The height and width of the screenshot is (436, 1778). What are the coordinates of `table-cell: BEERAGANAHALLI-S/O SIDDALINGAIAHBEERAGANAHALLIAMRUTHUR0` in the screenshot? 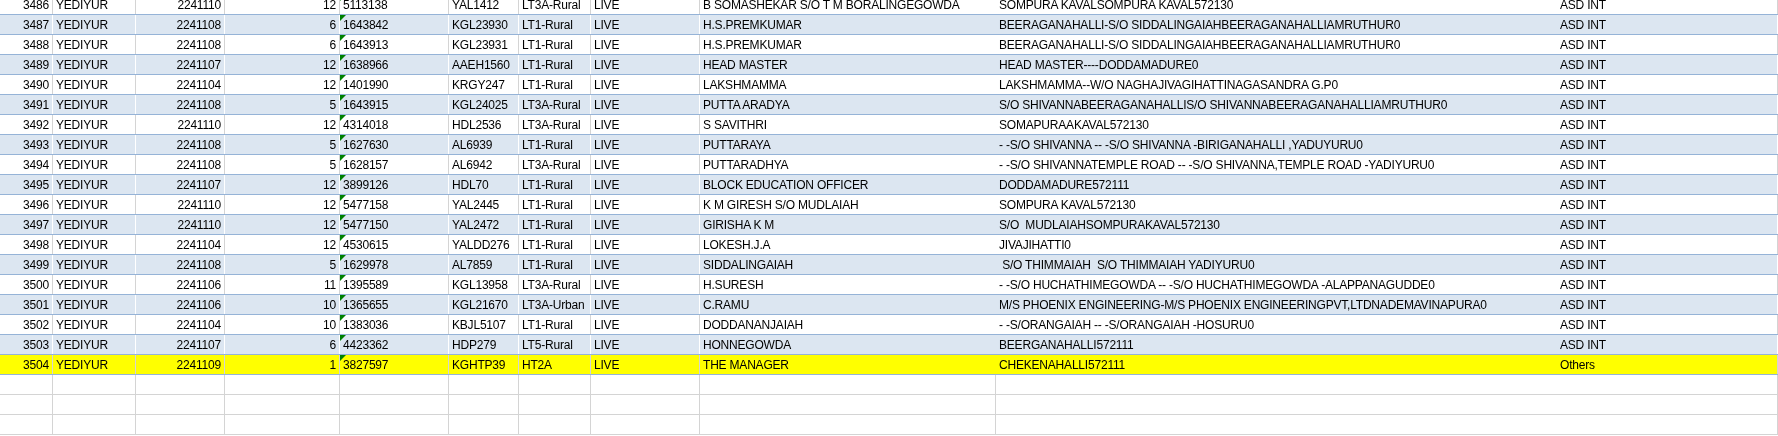 It's located at (1200, 24).